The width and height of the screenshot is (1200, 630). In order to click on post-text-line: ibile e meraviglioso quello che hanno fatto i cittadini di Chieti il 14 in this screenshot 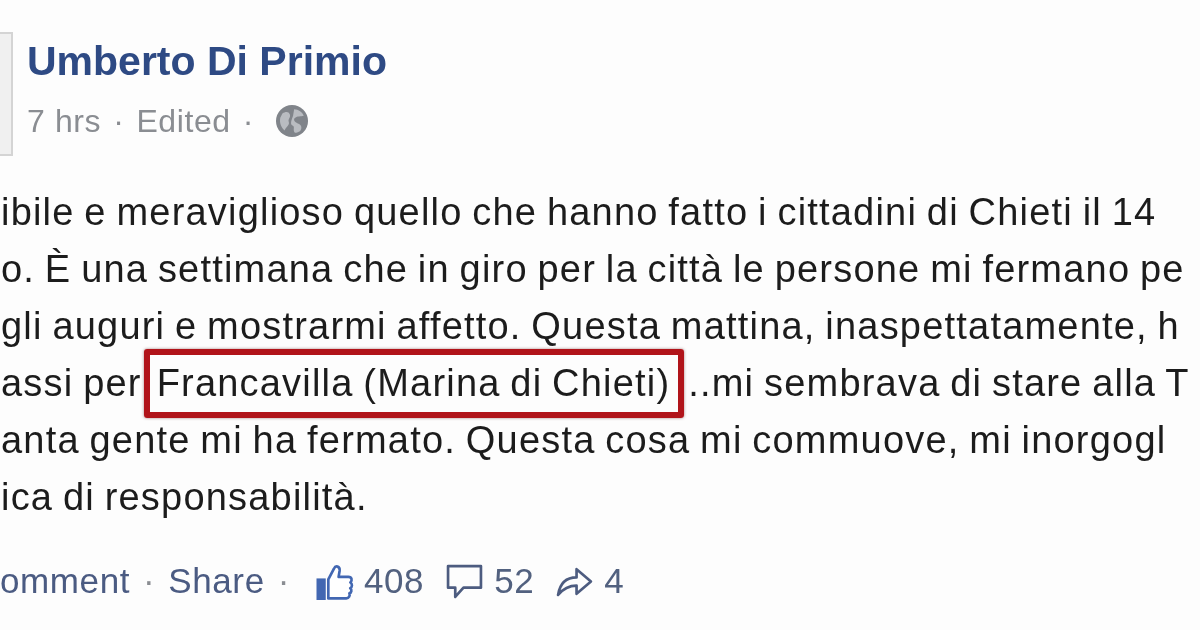, I will do `click(579, 212)`.